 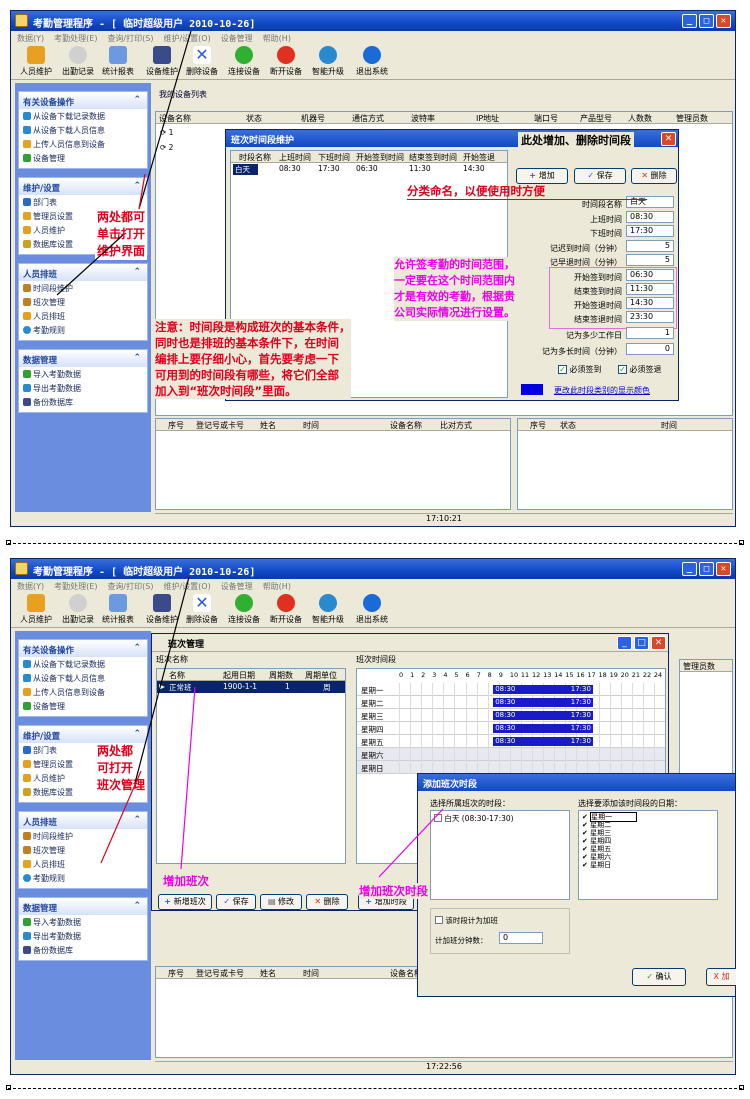 What do you see at coordinates (580, 369) in the screenshot?
I see `must-checkin-checkbox: ✓ 必须签到` at bounding box center [580, 369].